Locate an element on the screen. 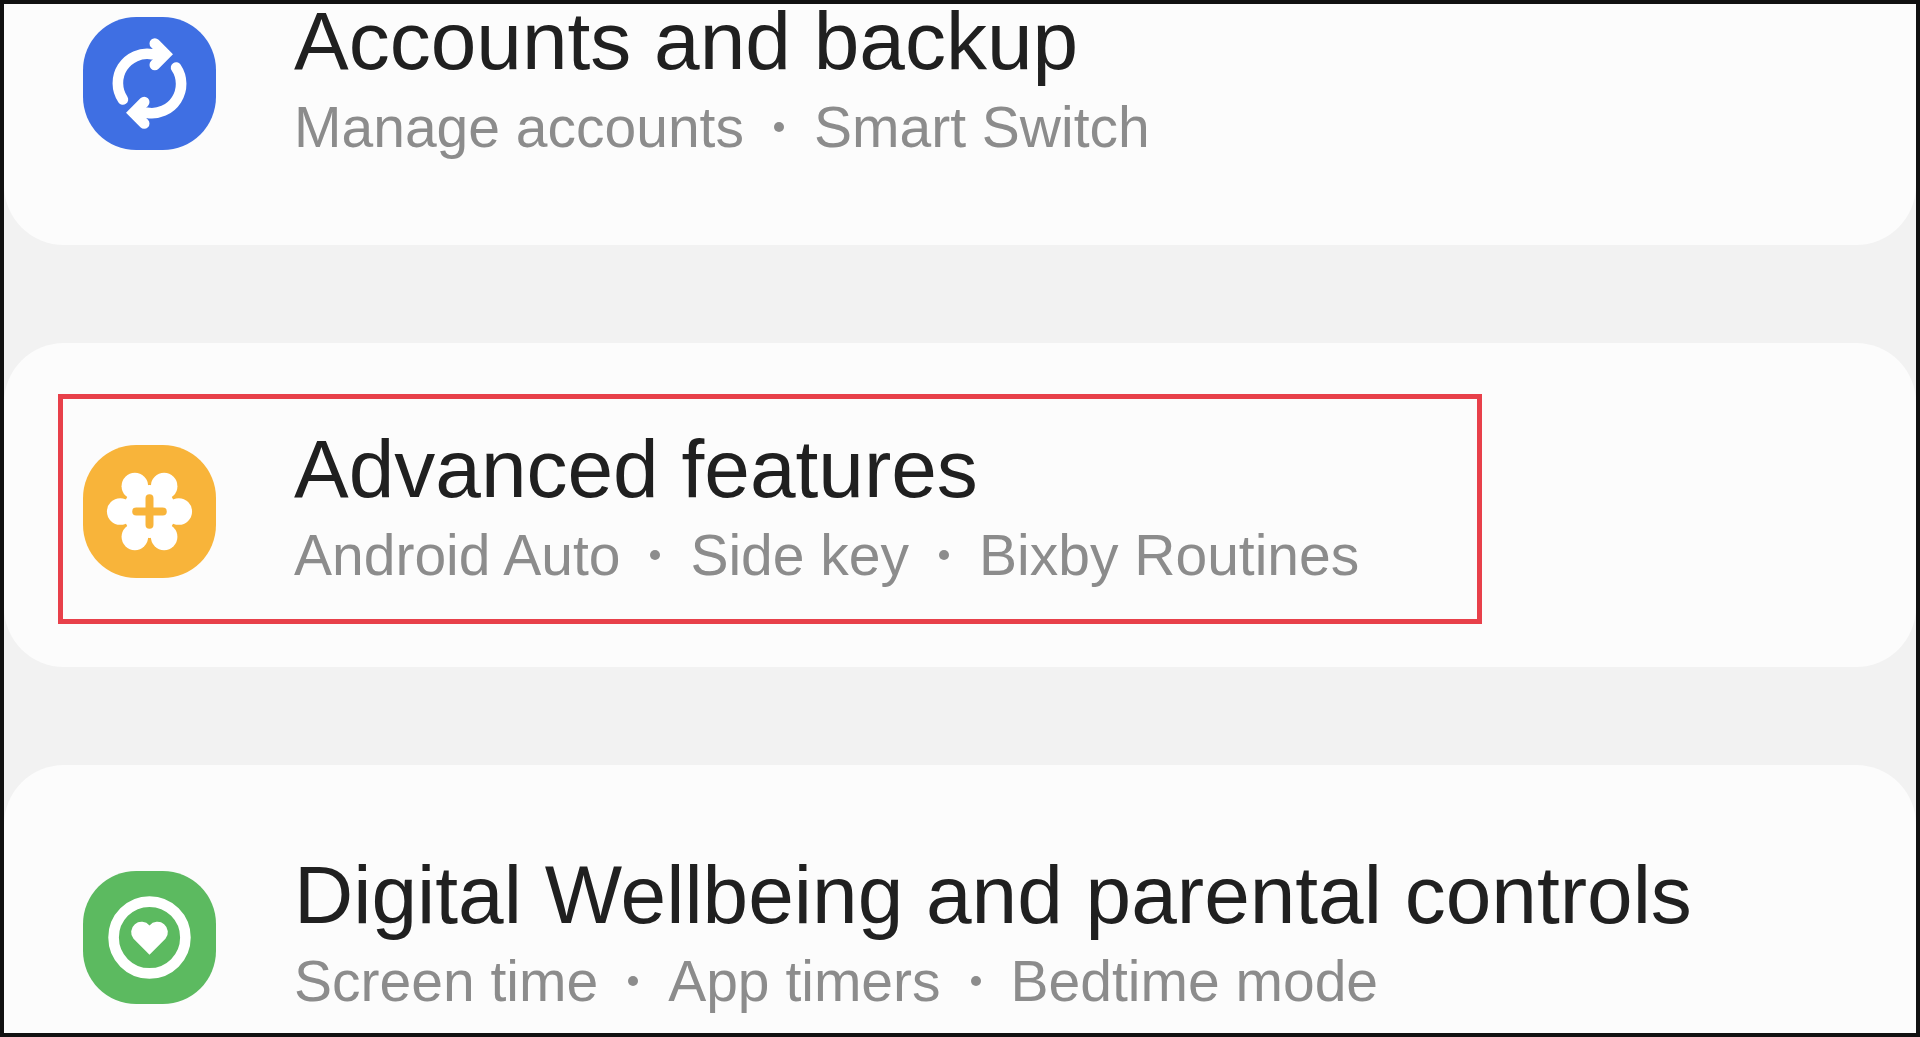 This screenshot has width=1920, height=1037. item-title: Accounts and backup is located at coordinates (687, 45).